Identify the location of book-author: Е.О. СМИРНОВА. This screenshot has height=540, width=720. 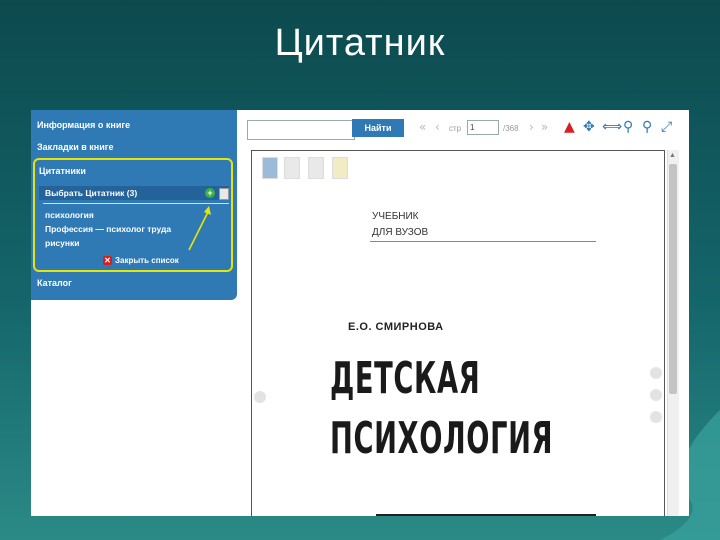
(396, 327).